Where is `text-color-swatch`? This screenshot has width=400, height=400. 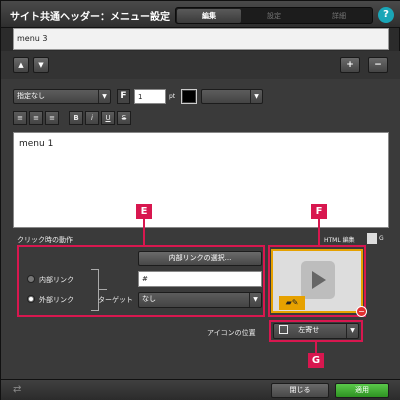
text-color-swatch is located at coordinates (189, 96).